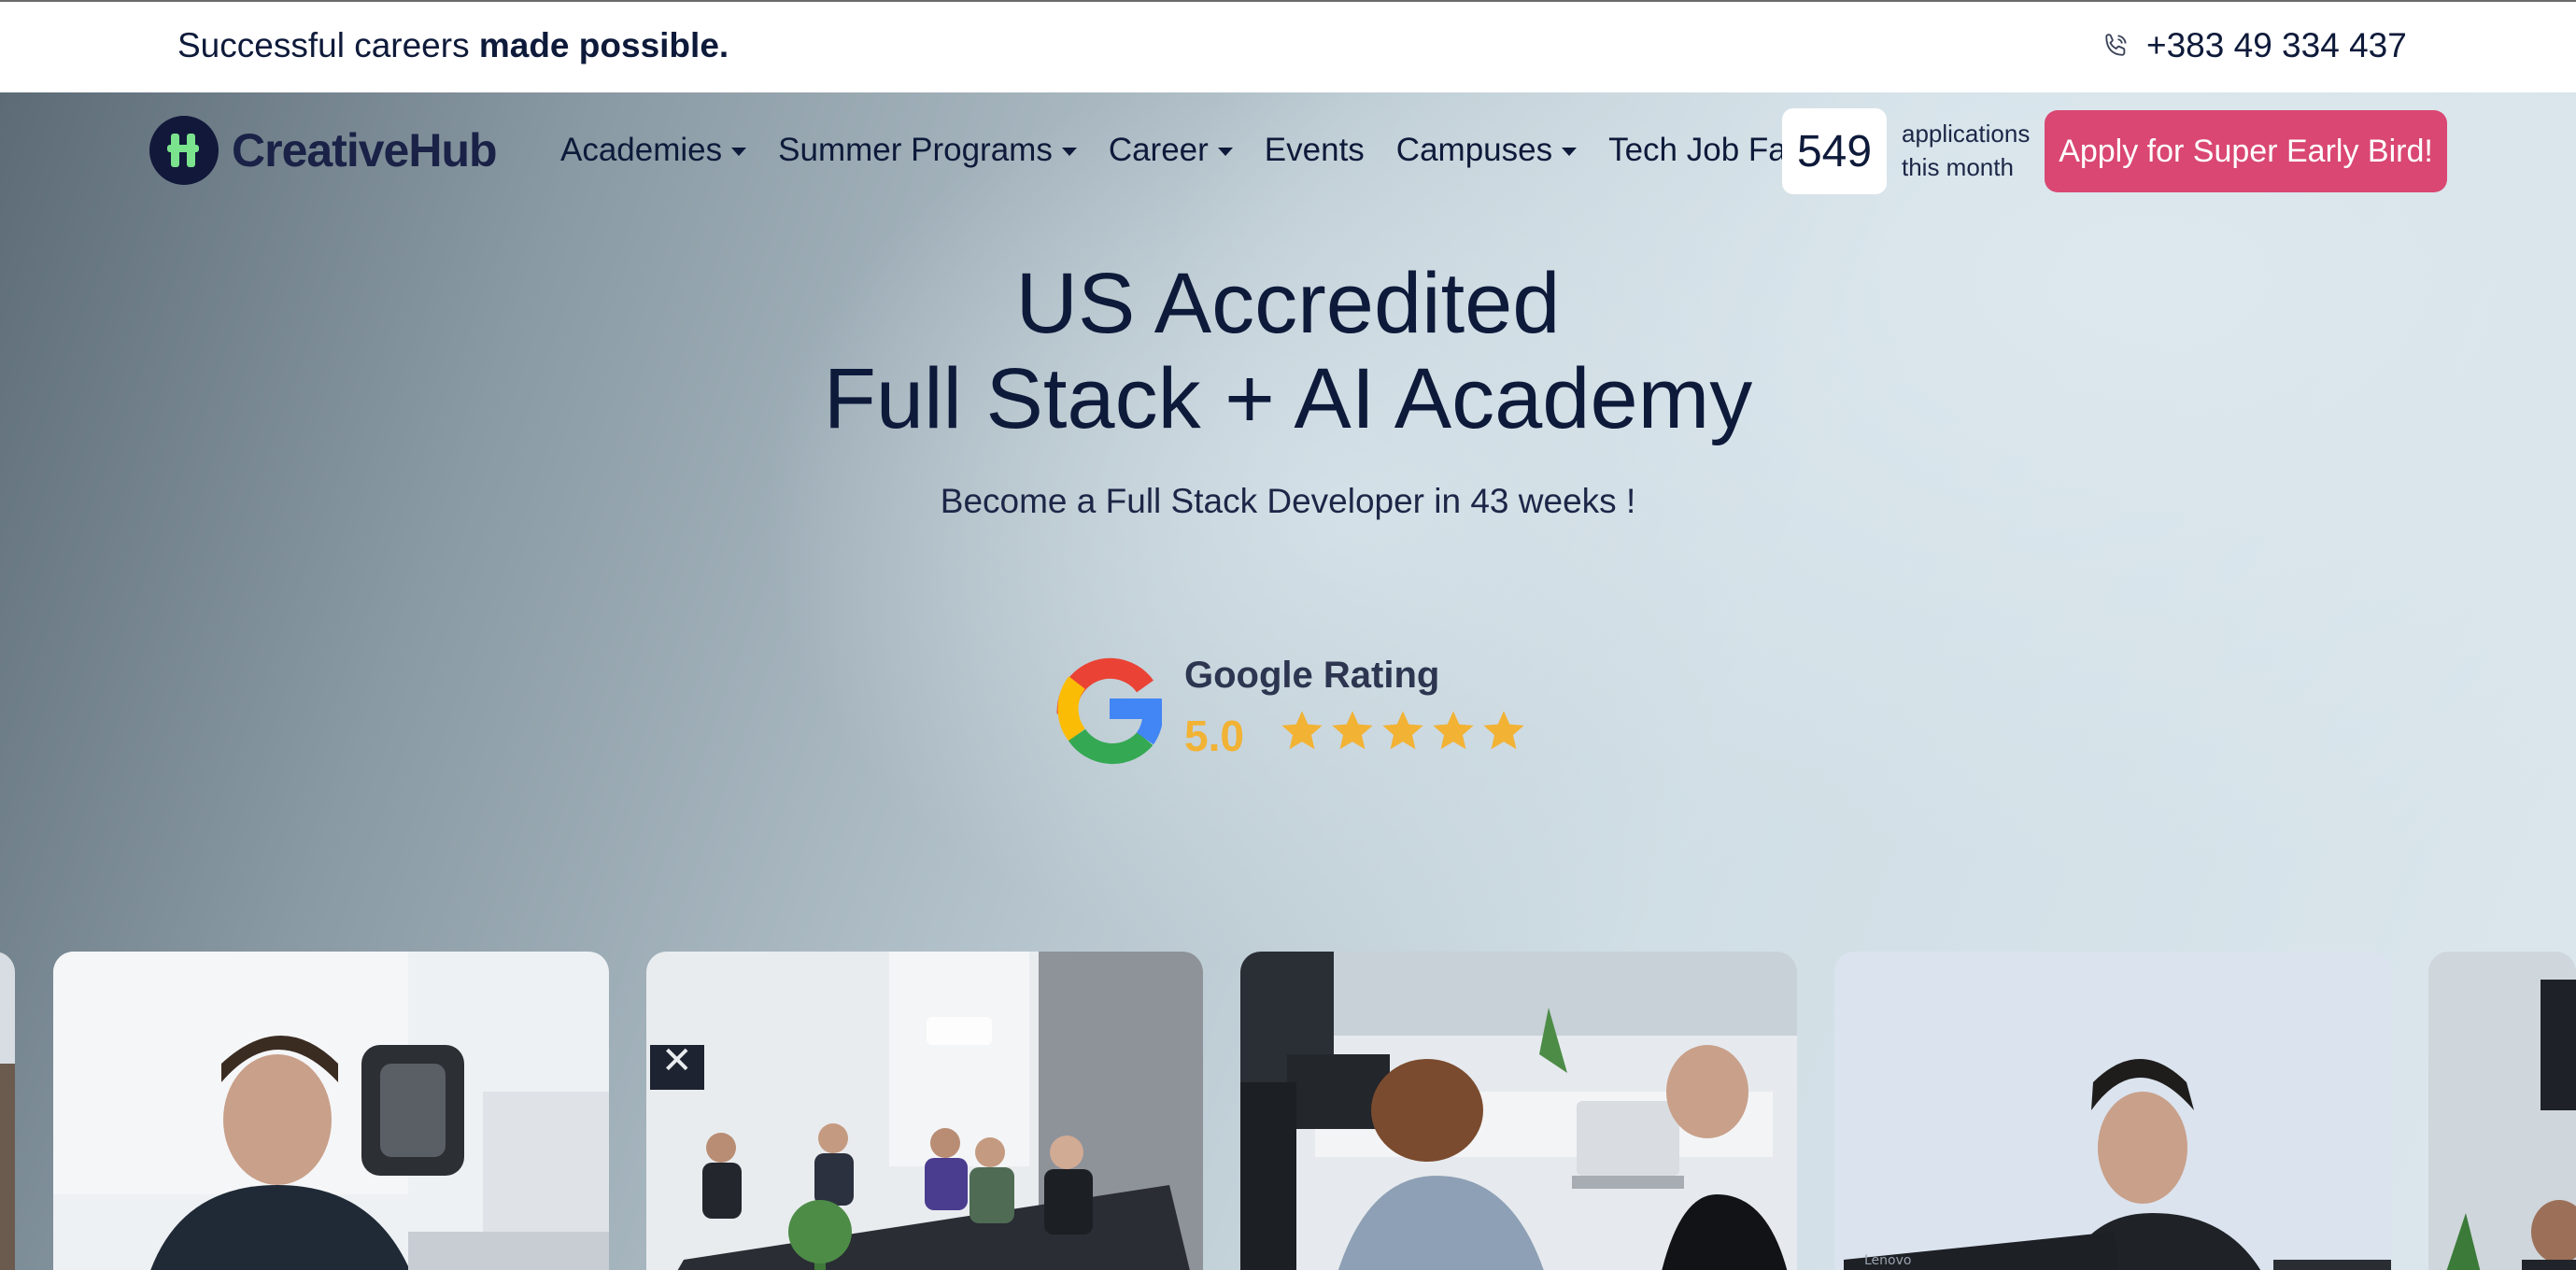 The image size is (2576, 1270). I want to click on nav-item-tech-job-fair: Tech Job Fair, so click(1706, 151).